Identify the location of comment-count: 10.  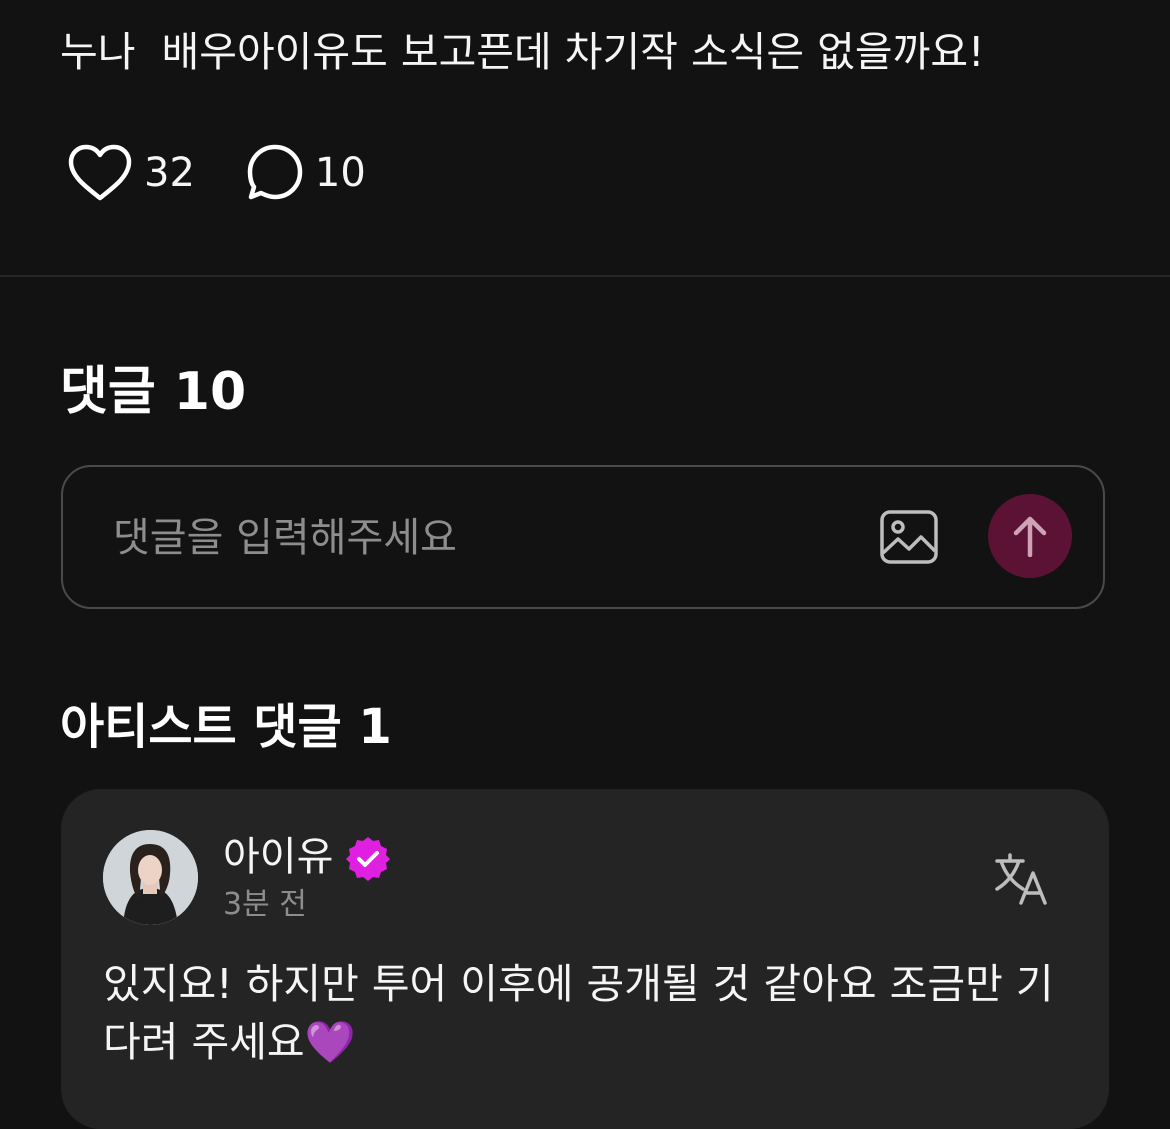
(340, 173).